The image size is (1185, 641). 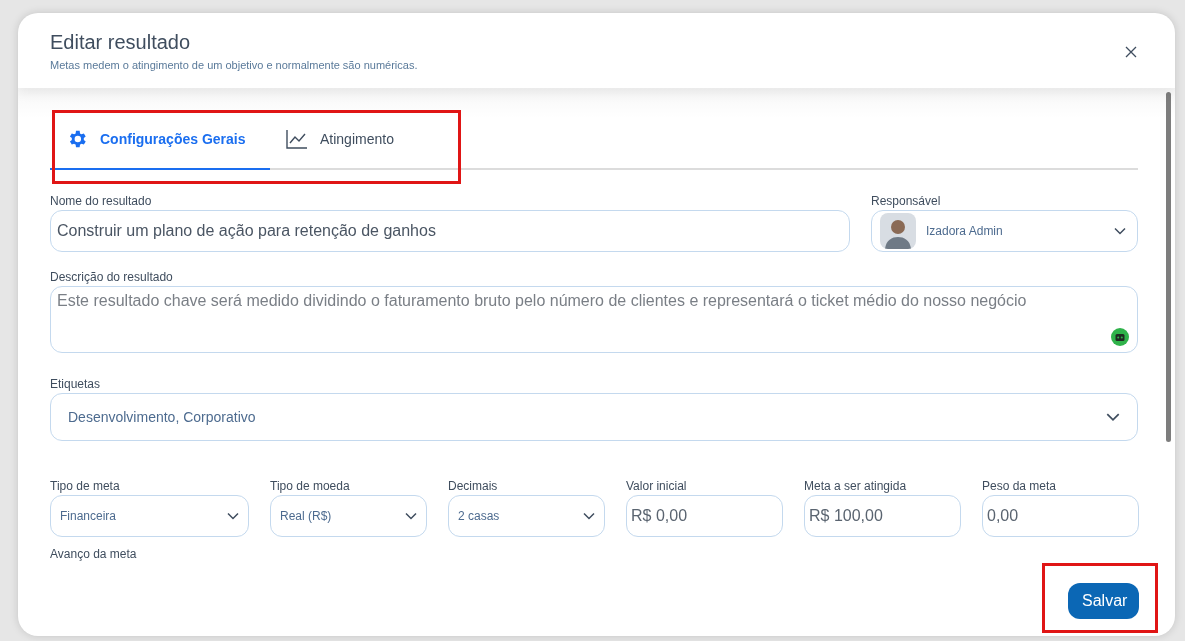 I want to click on tab: Configurações Gerais, so click(x=160, y=140).